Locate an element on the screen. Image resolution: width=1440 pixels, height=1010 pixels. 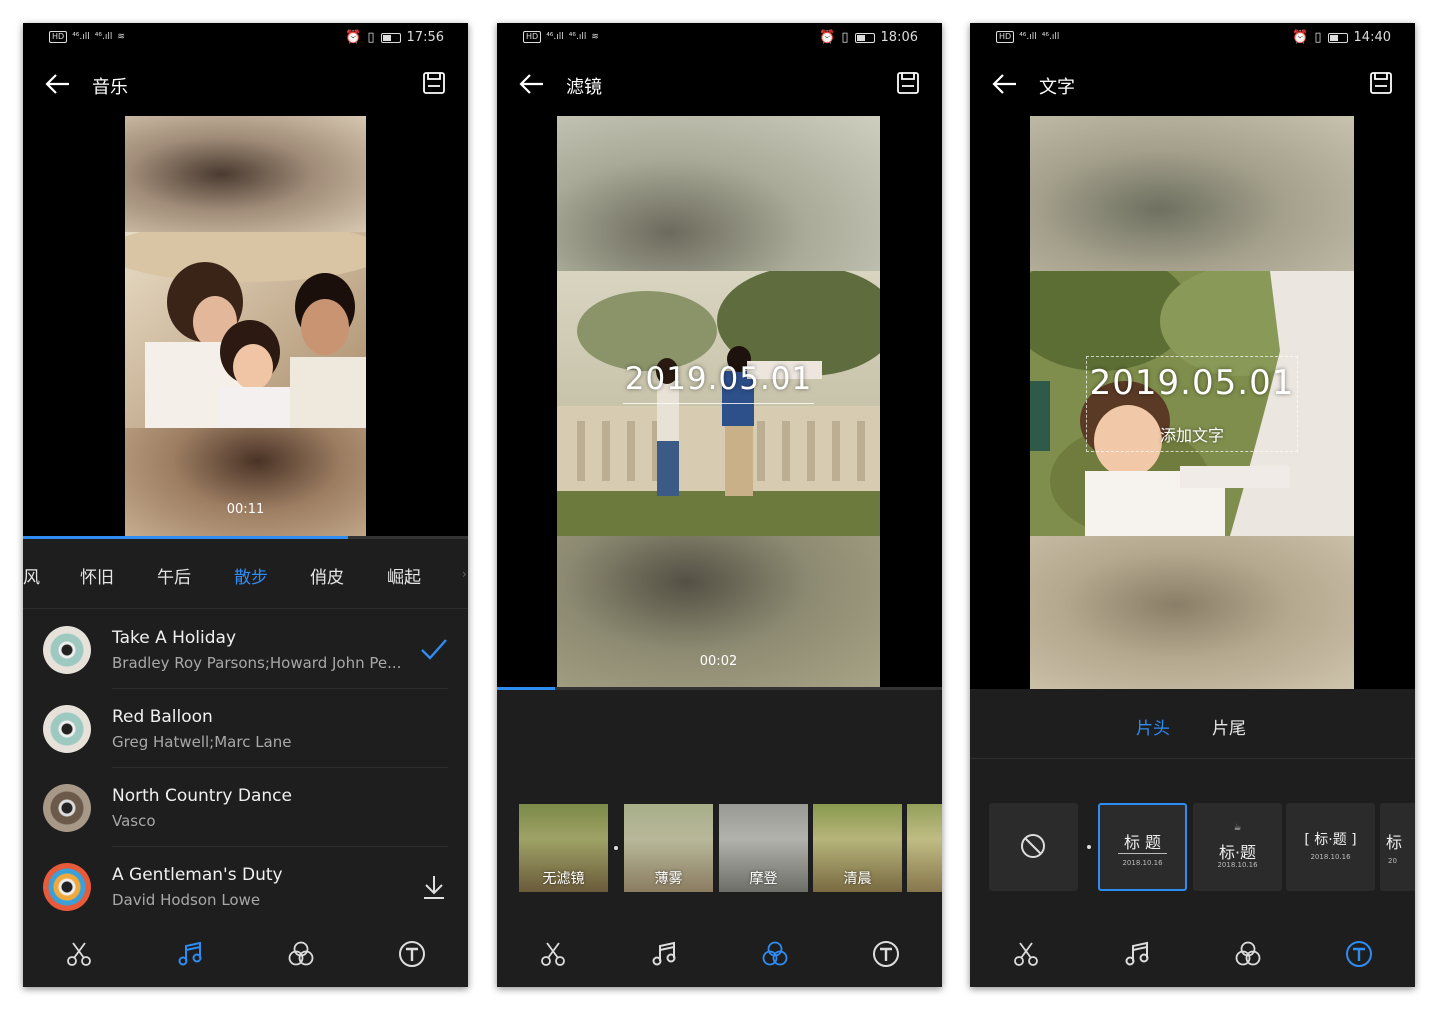
template-title-4: 标 20 is located at coordinates (1397, 847).